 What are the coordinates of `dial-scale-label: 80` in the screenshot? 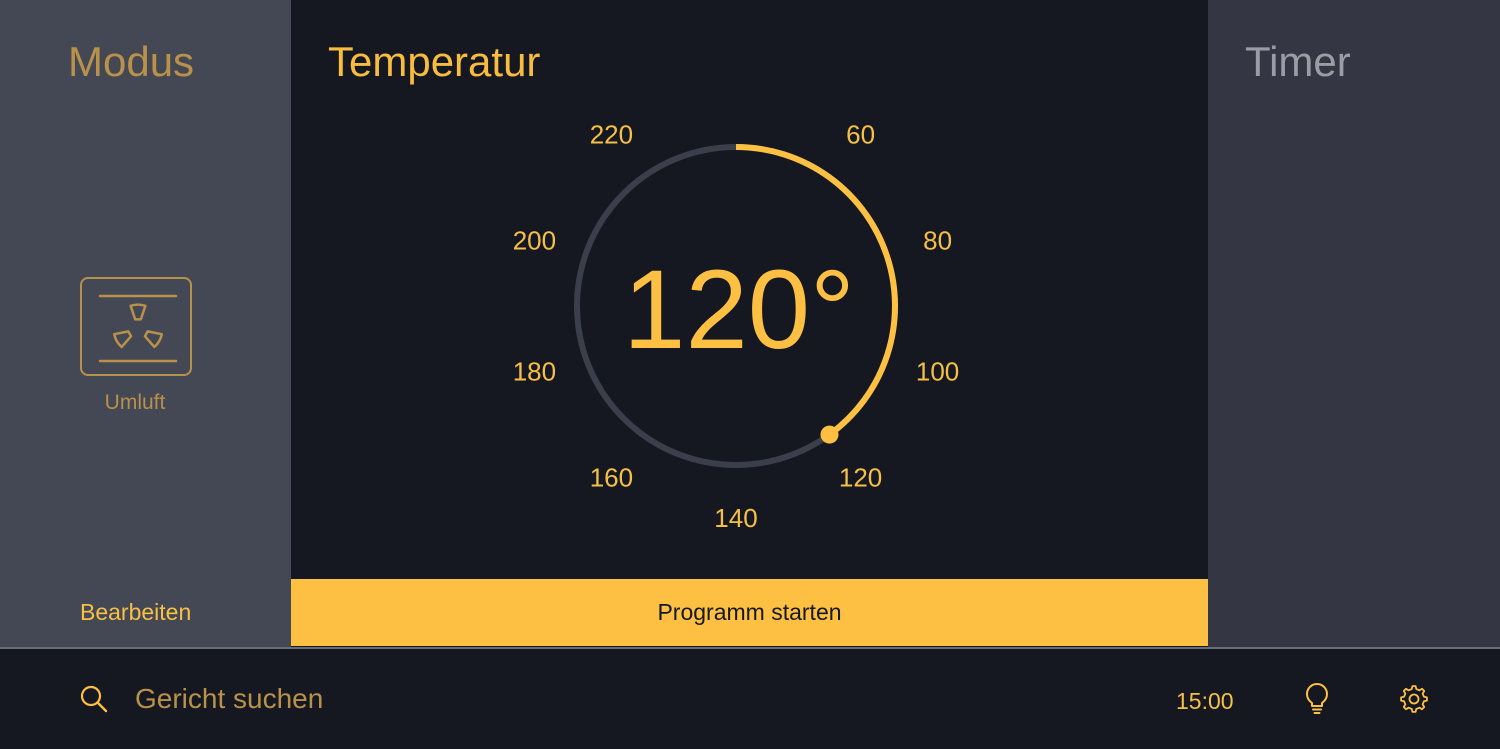 It's located at (937, 241).